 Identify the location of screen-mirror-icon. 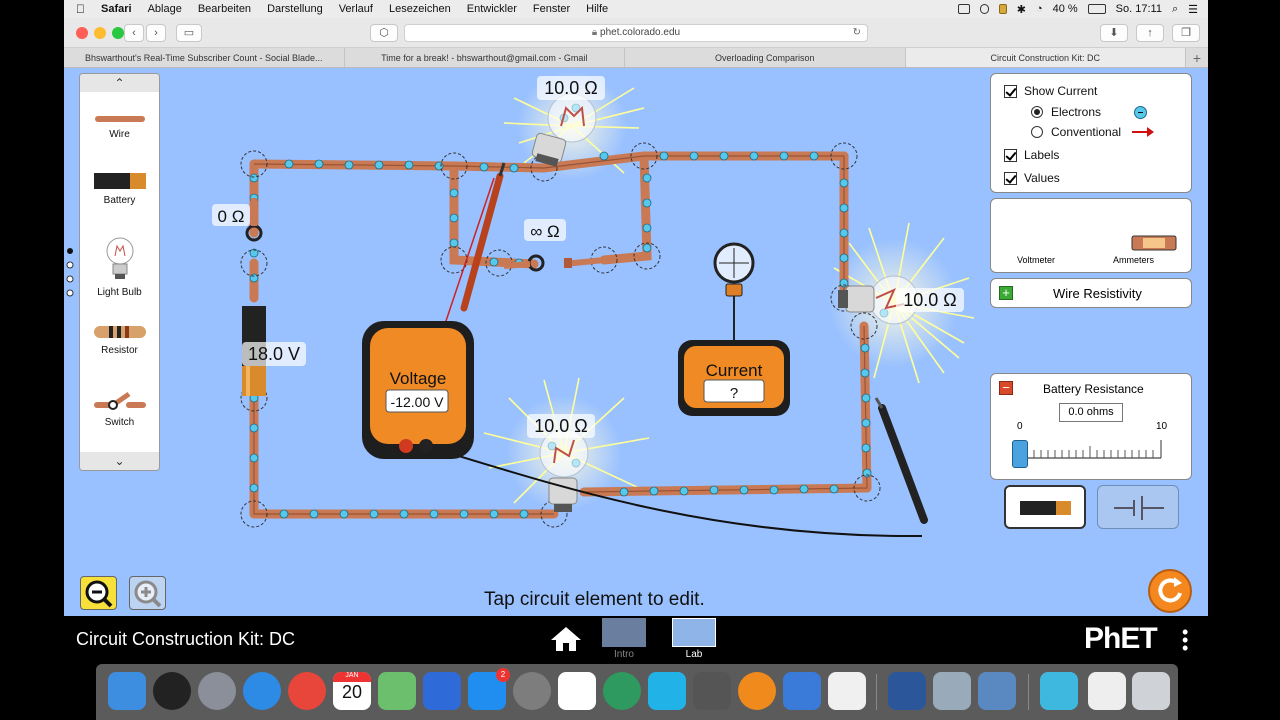
(963, 9).